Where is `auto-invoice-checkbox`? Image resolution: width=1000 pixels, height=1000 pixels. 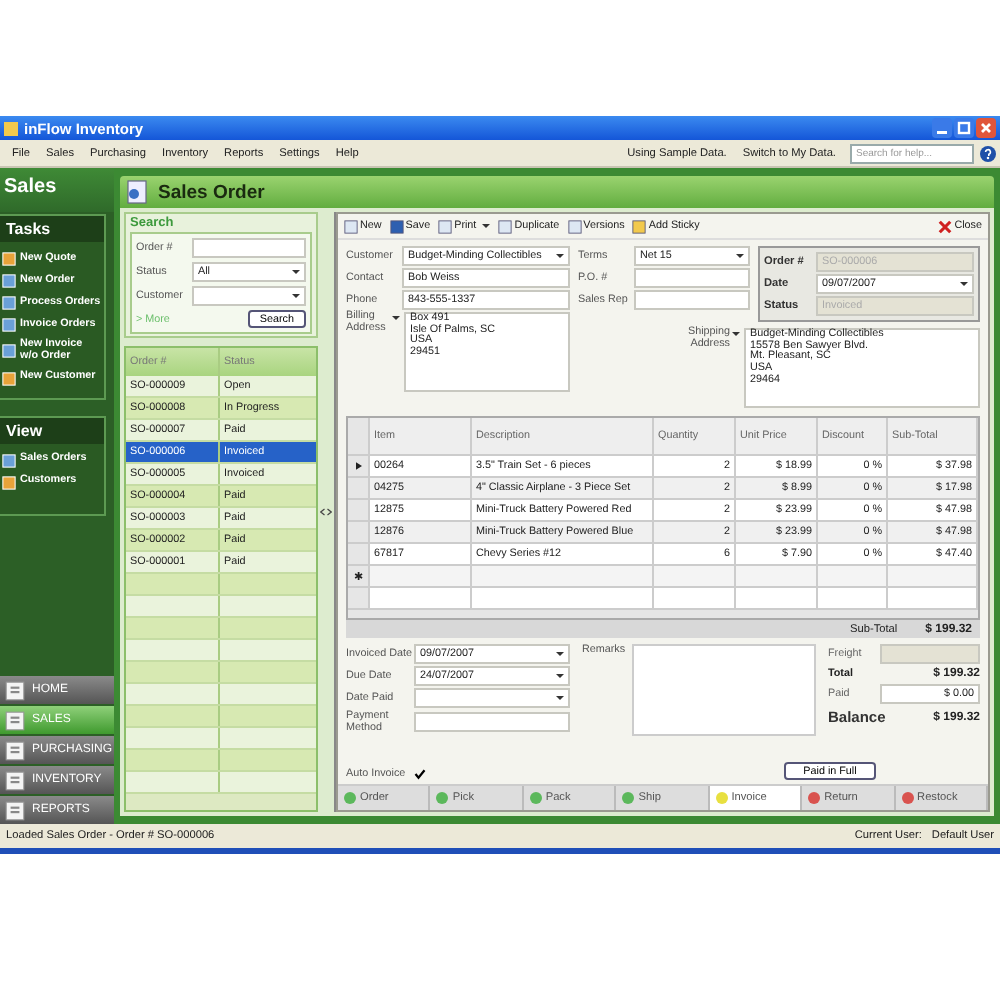 auto-invoice-checkbox is located at coordinates (420, 774).